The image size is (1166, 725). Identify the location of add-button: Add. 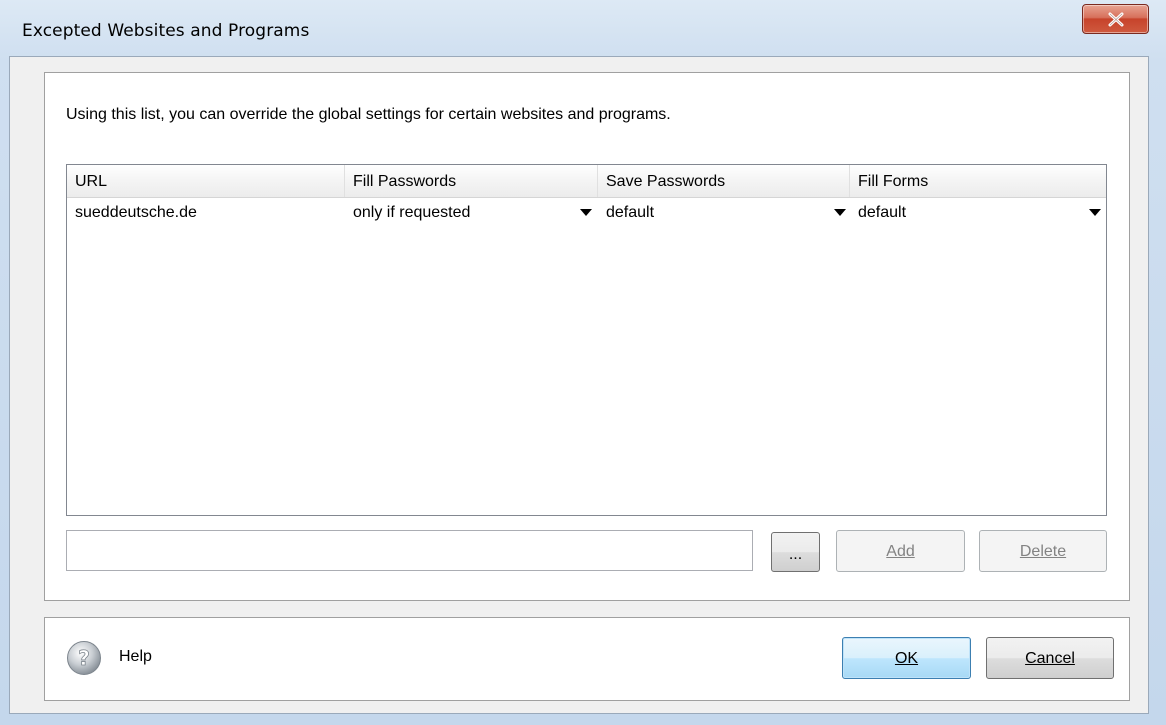
(900, 551).